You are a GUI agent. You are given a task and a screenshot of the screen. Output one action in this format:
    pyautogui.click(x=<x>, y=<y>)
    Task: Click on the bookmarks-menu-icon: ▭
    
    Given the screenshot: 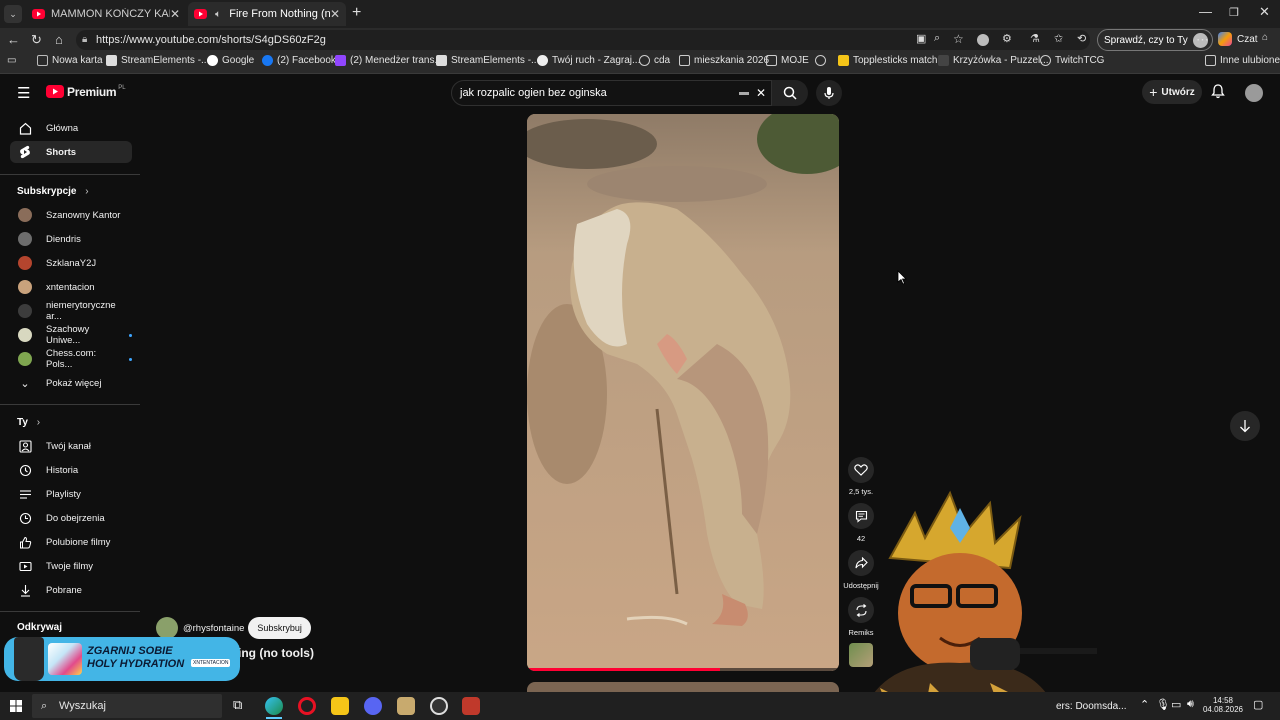 What is the action you would take?
    pyautogui.click(x=11, y=60)
    